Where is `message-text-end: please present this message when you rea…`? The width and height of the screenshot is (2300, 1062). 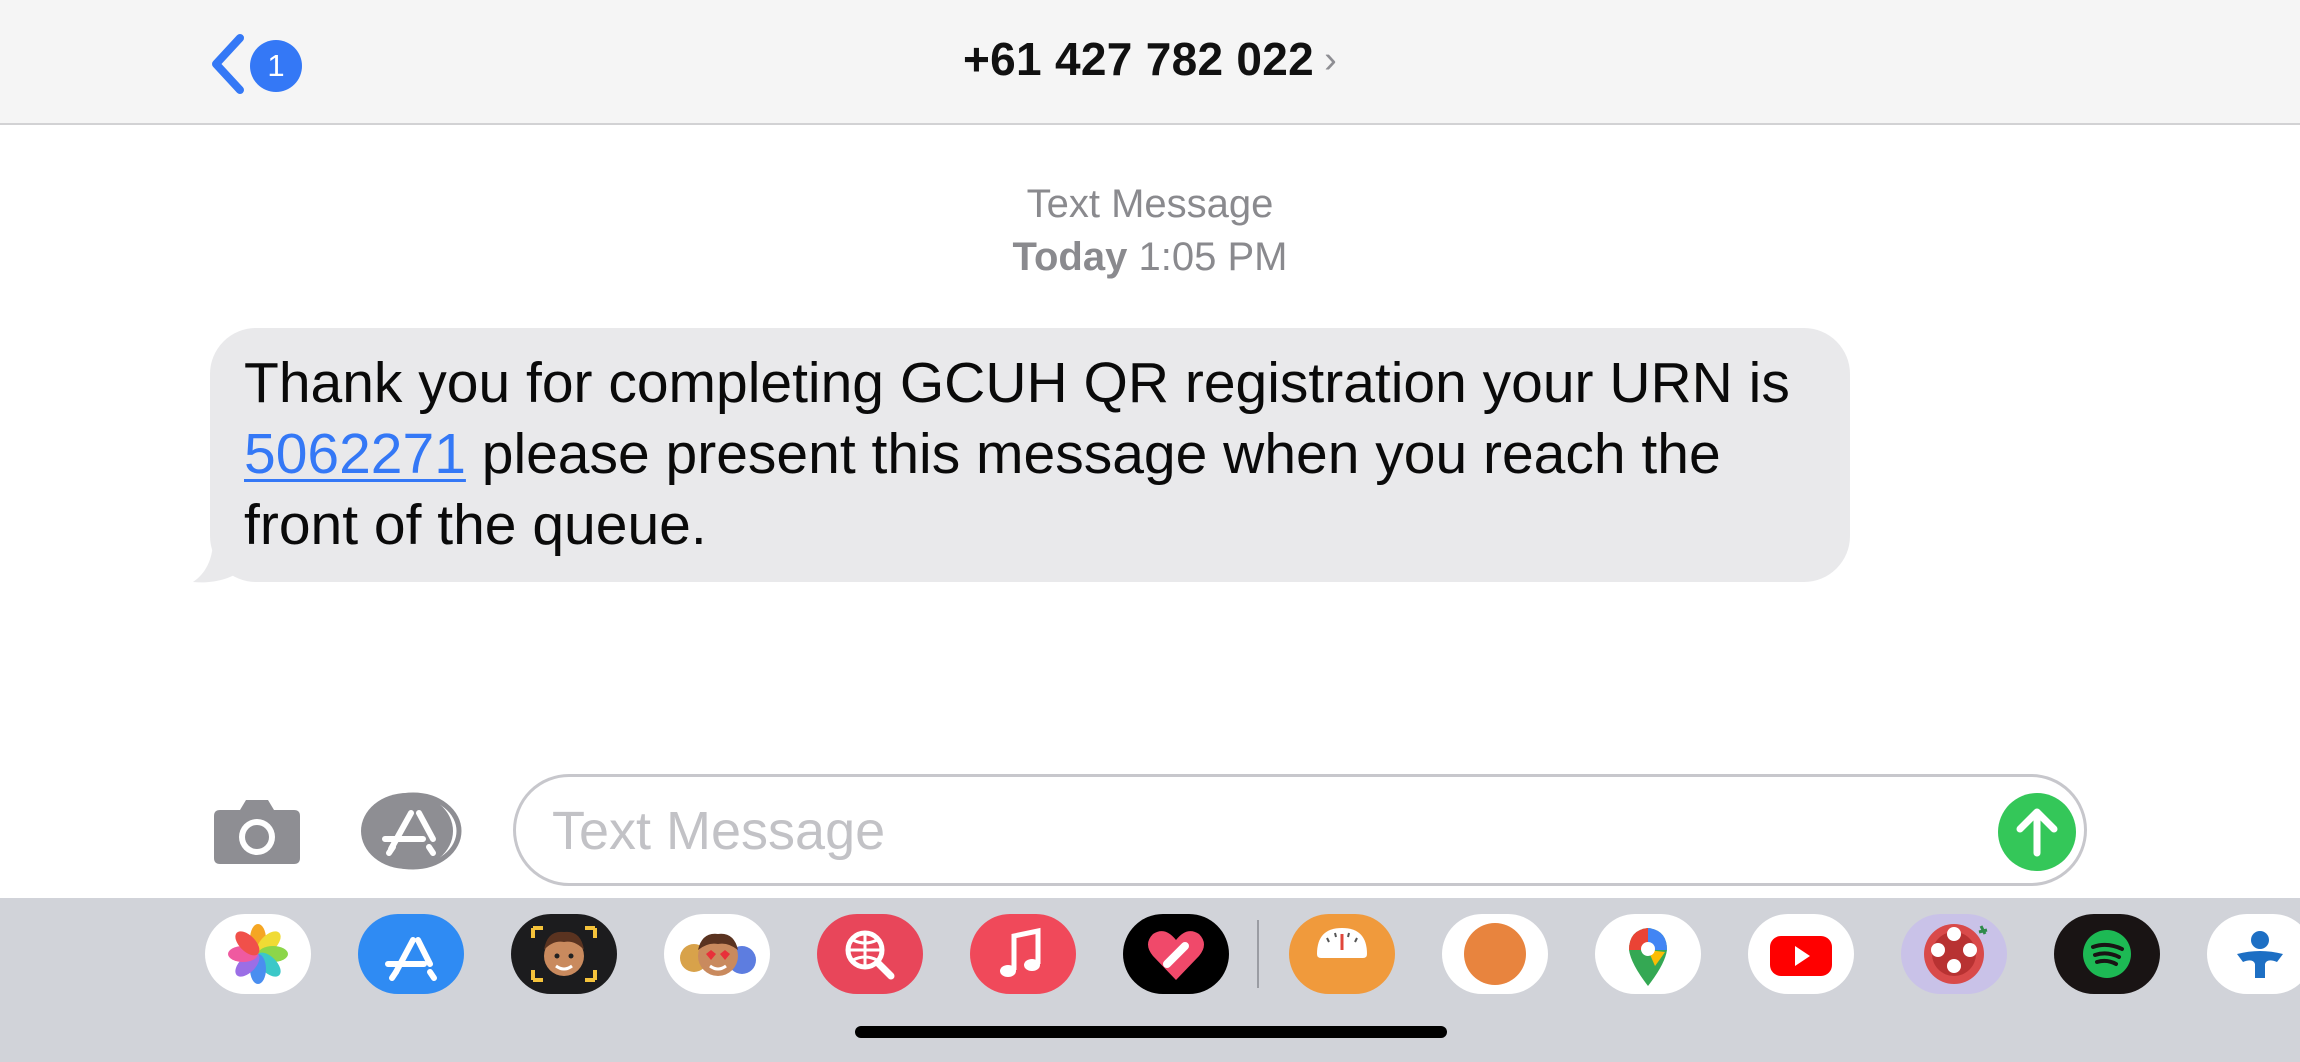 message-text-end: please present this message when you rea… is located at coordinates (982, 489).